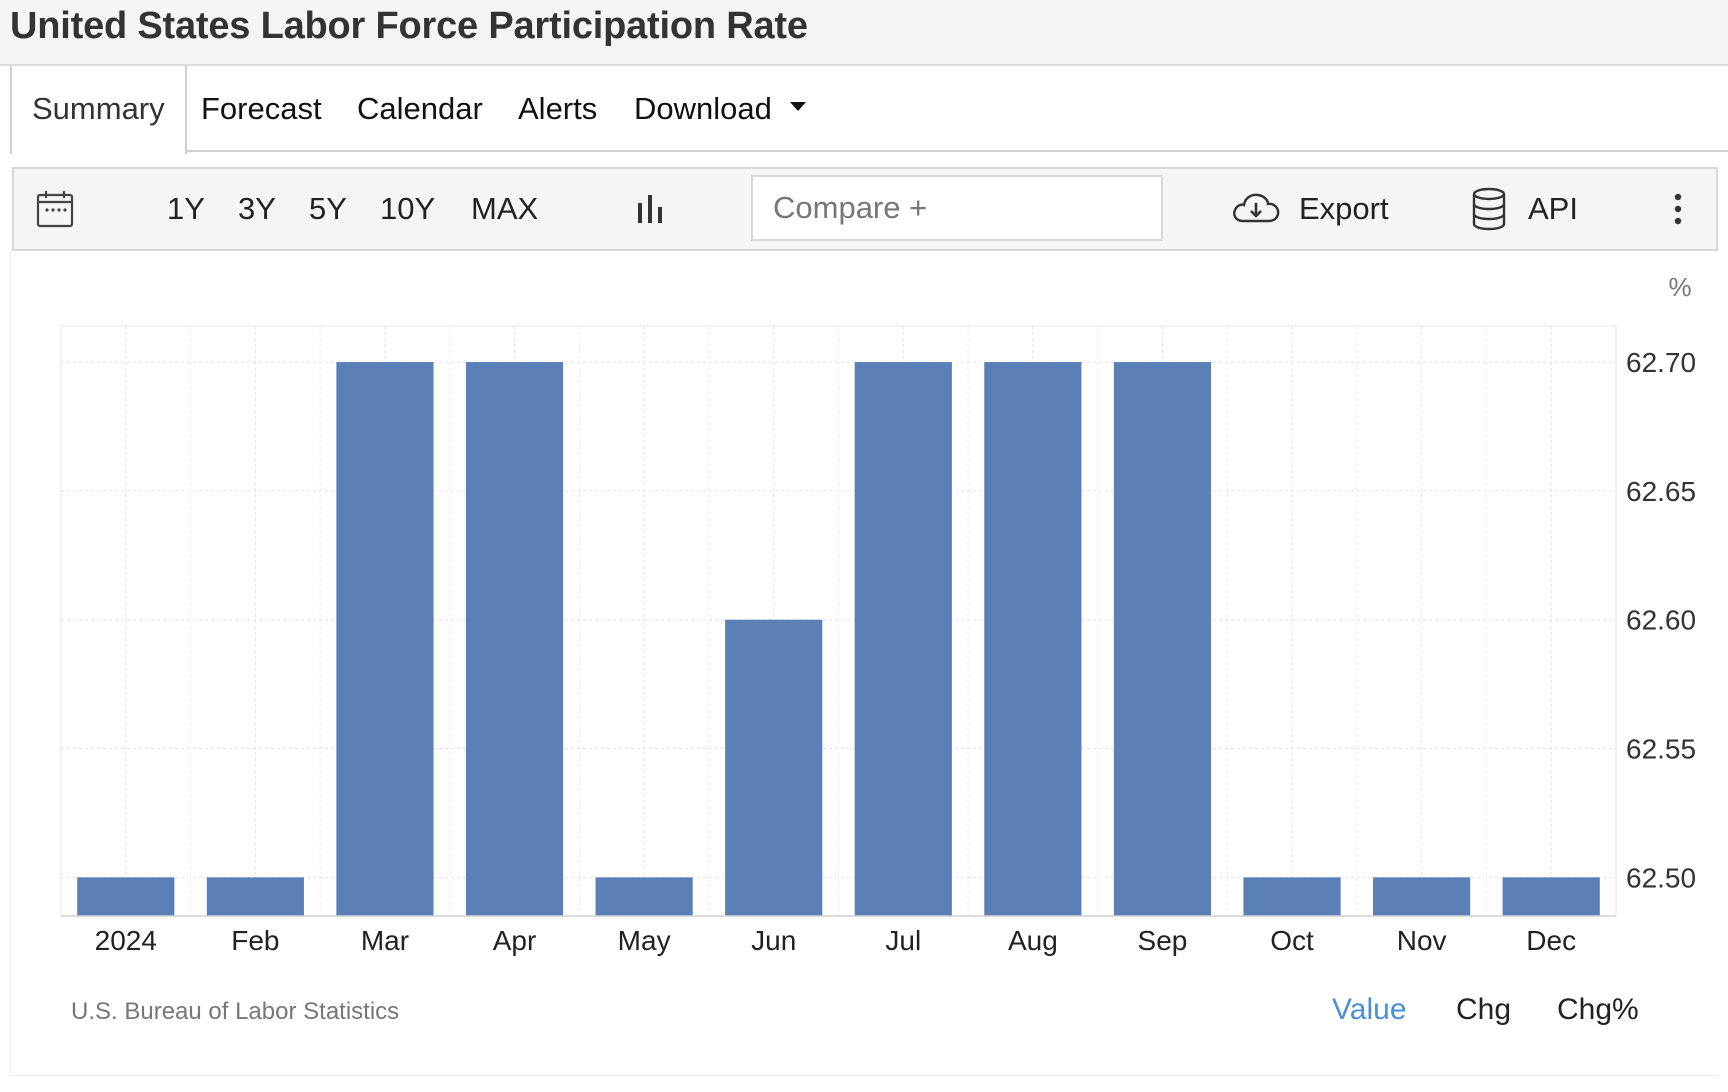 This screenshot has width=1728, height=1092. Describe the element at coordinates (1678, 209) in the screenshot. I see `more-vertical-icon` at that location.